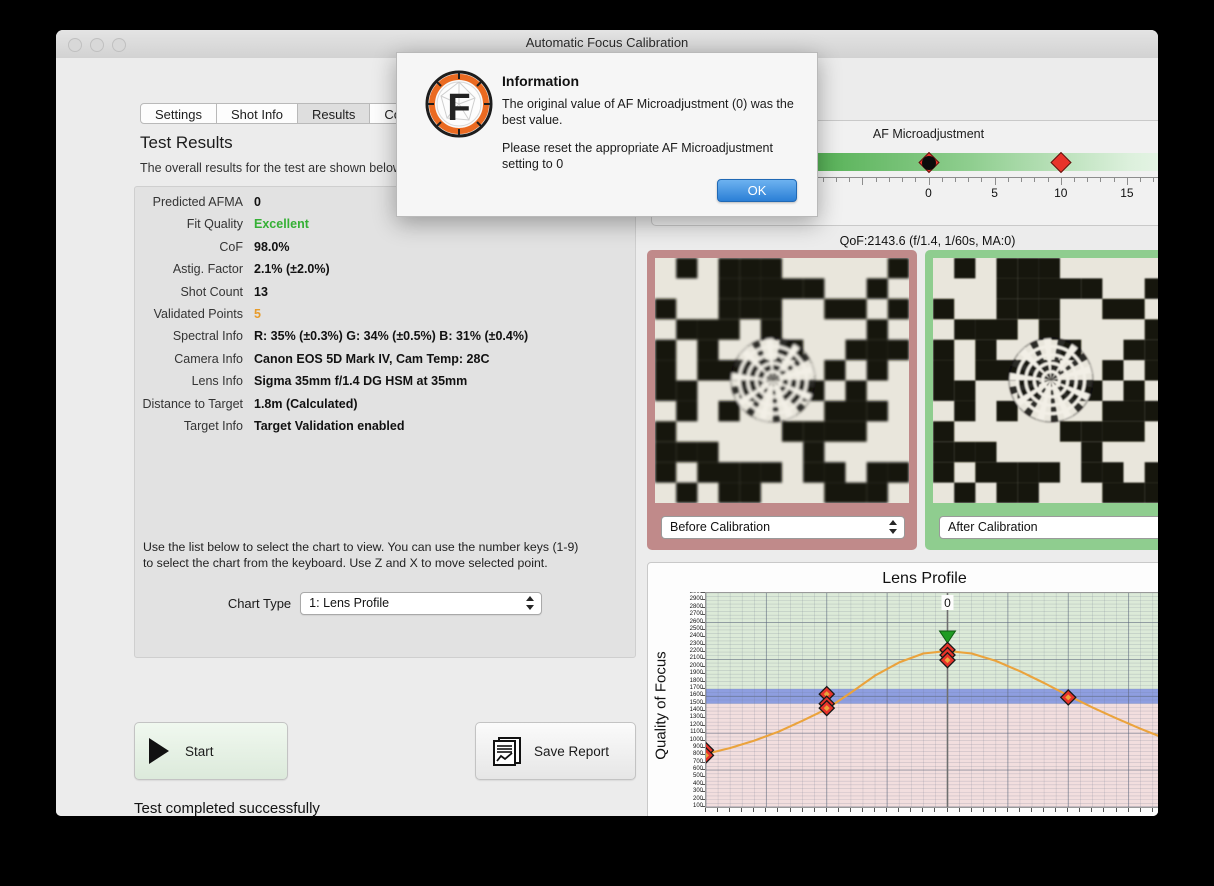 Image resolution: width=1214 pixels, height=886 pixels. I want to click on result-value: Target Validation enabled, so click(329, 425).